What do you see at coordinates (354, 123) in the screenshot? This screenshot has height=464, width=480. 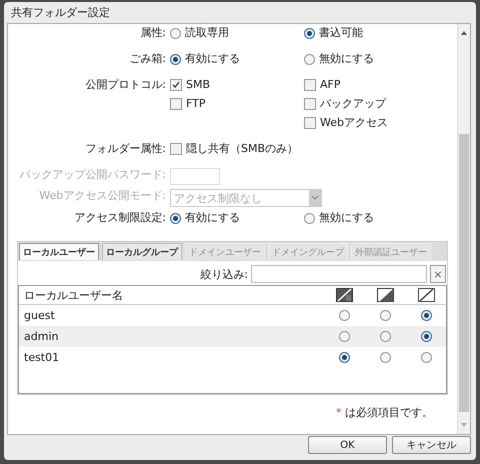 I see `option-label: Webアクセス` at bounding box center [354, 123].